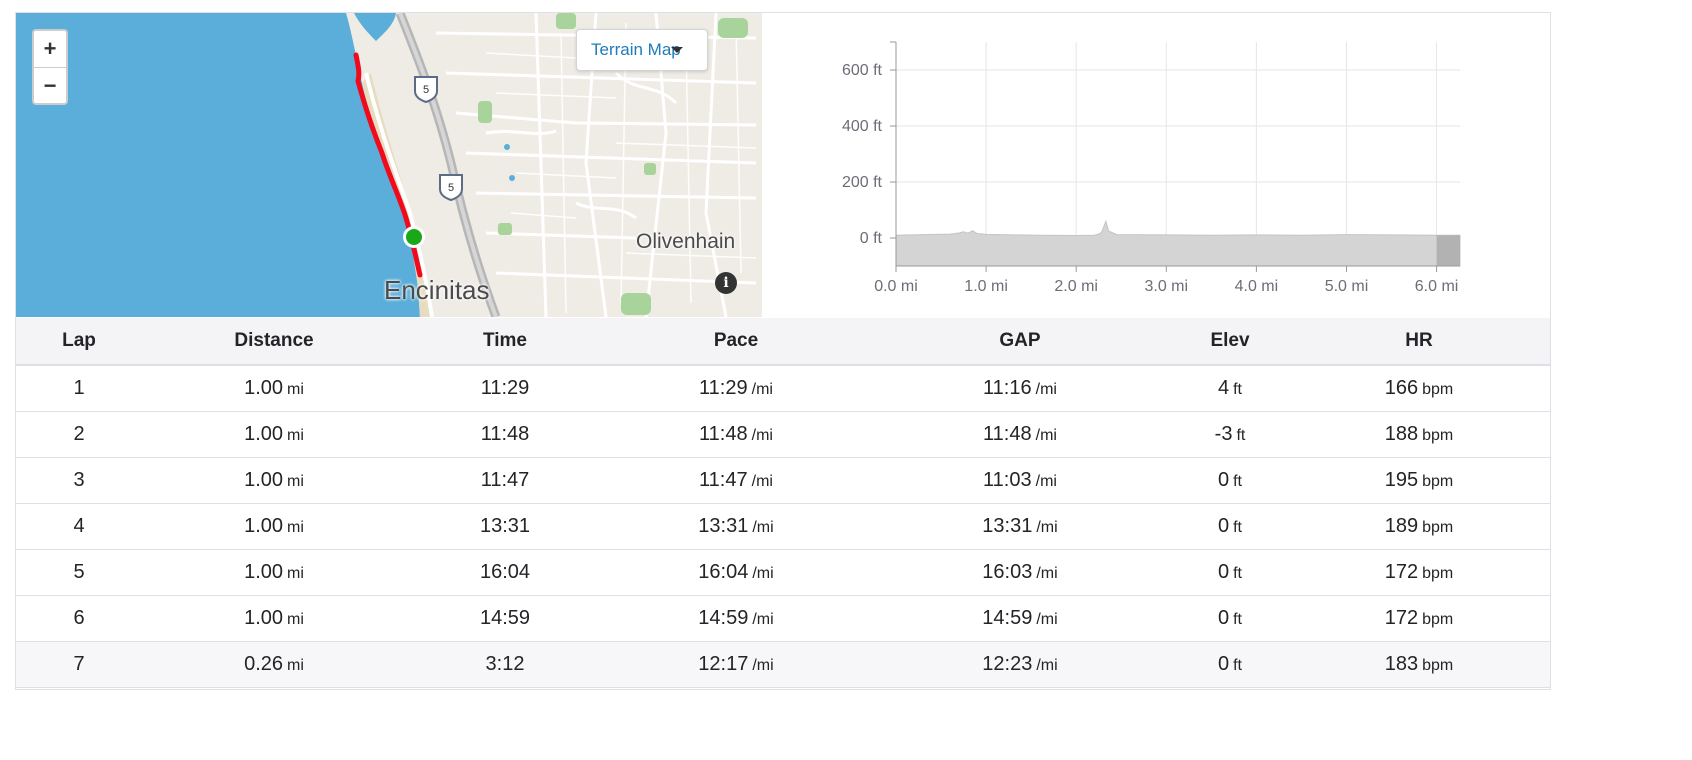 The image size is (1692, 760). I want to click on gap-cell: 12:23/mi, so click(1020, 664).